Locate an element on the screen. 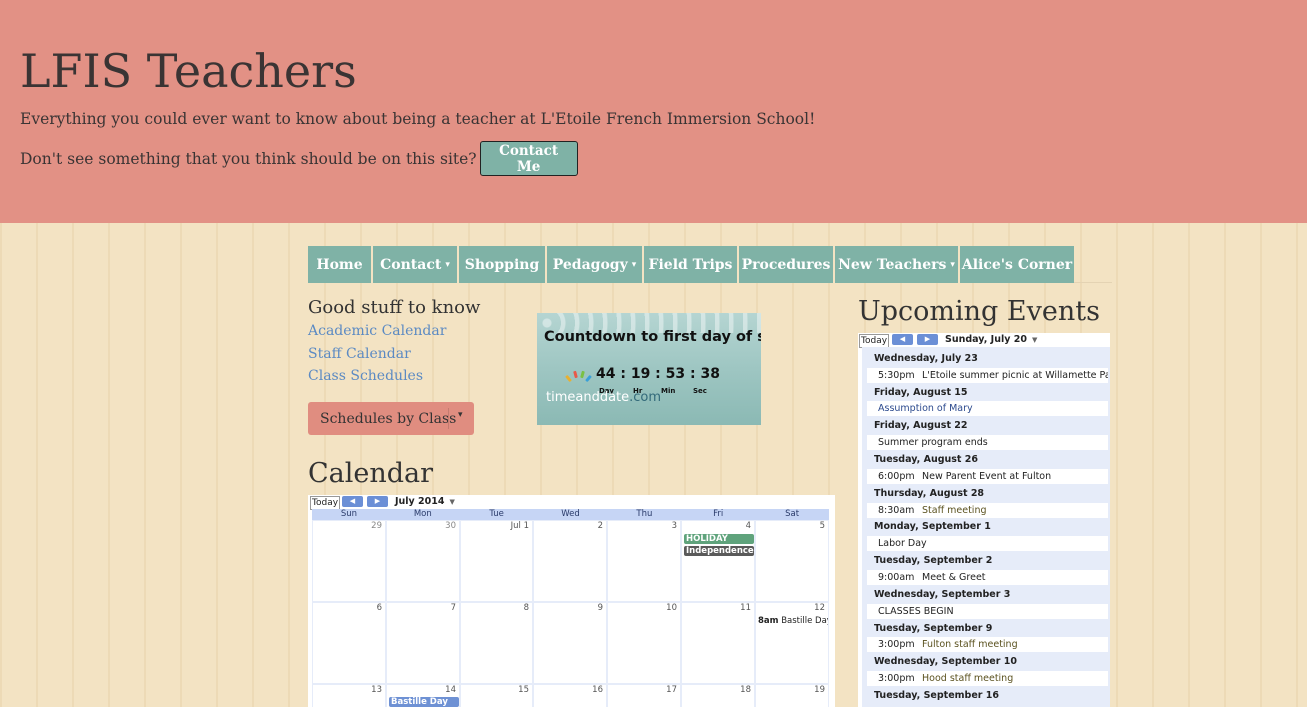 Image resolution: width=1307 pixels, height=707 pixels. agenda-event: CLASSES BEGIN is located at coordinates (987, 611).